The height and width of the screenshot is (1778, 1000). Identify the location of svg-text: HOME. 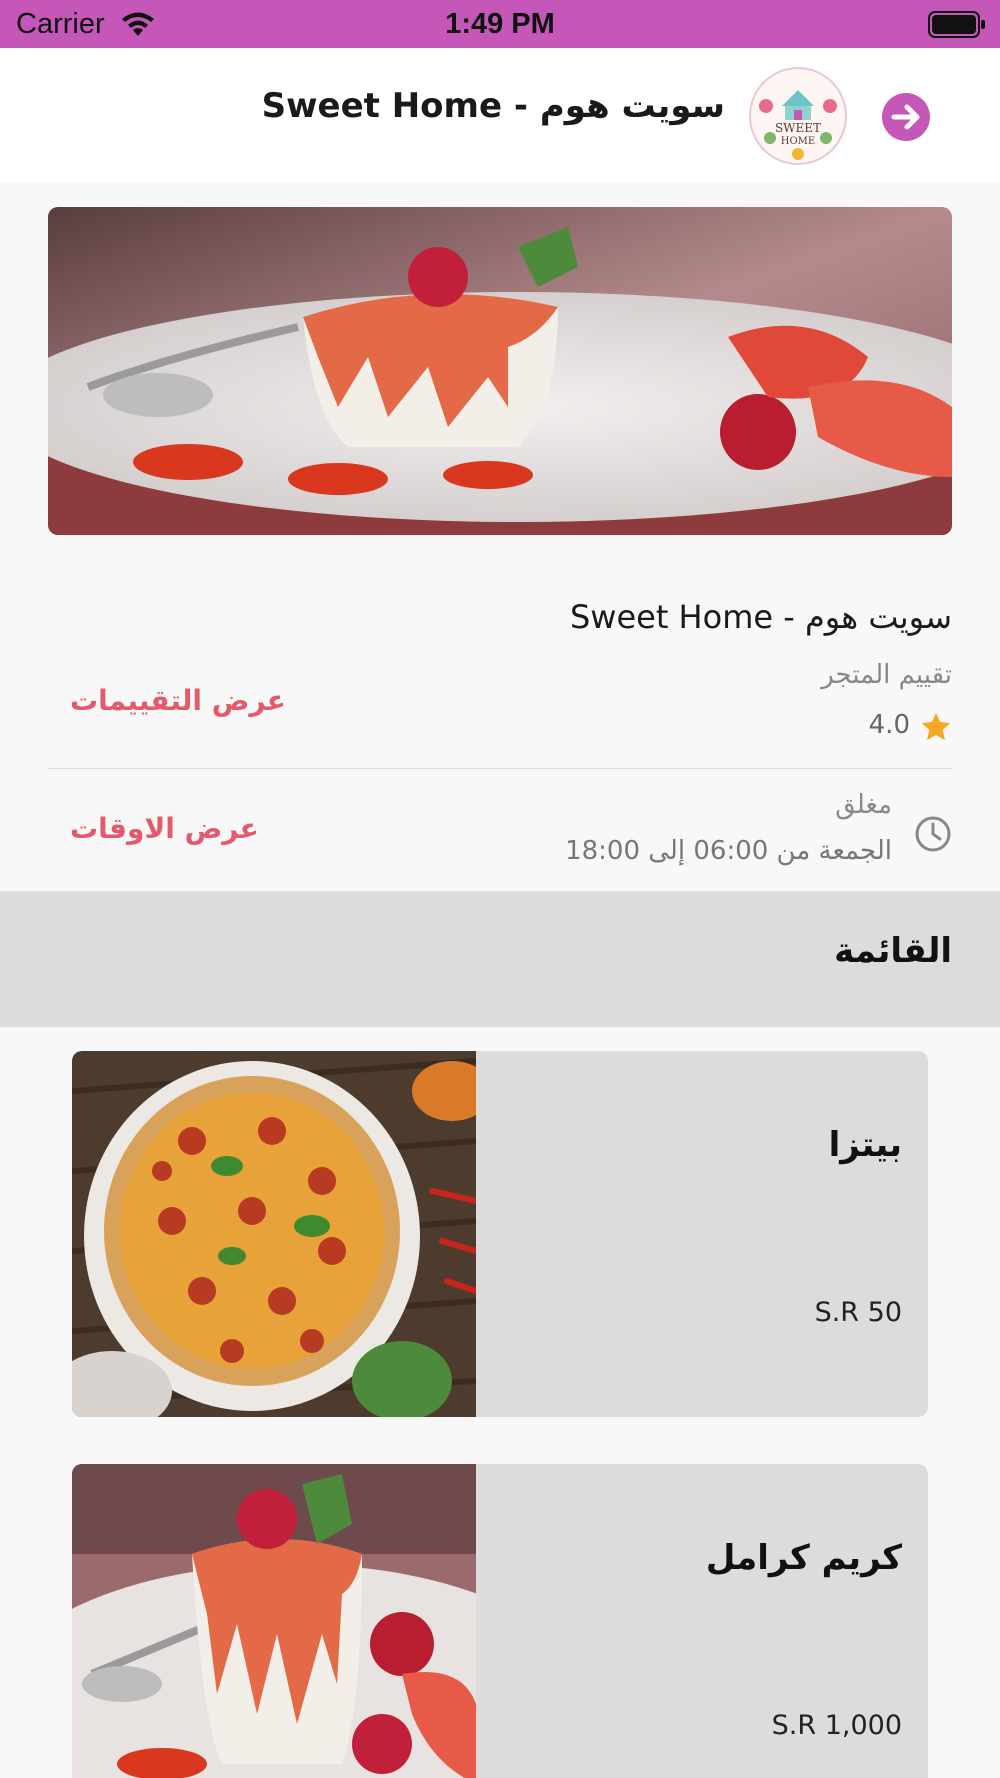
(798, 141).